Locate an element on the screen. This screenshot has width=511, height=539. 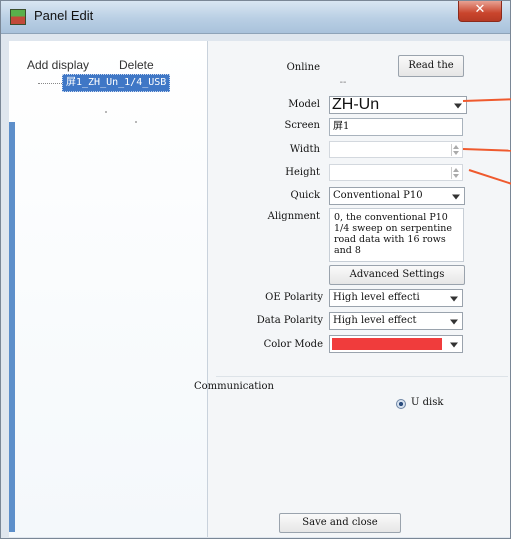
width-label: Width is located at coordinates (304, 149).